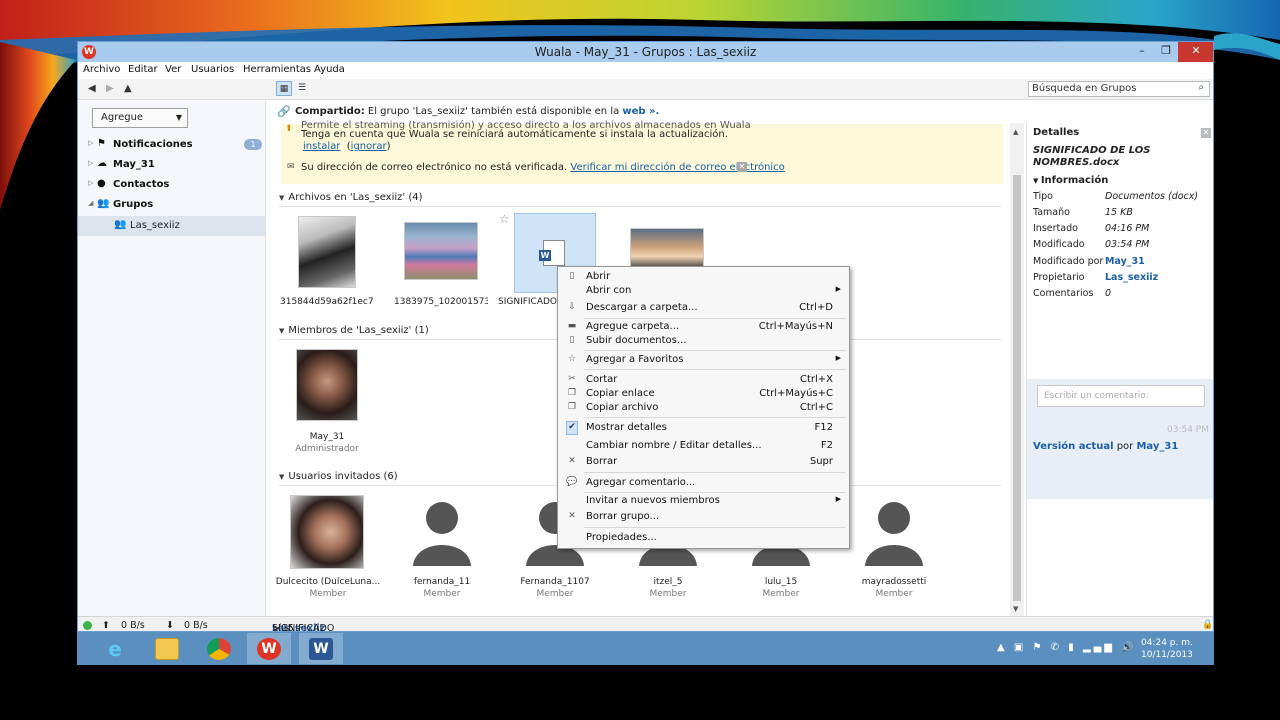  I want to click on menu-herramientas: Herramientas, so click(277, 69).